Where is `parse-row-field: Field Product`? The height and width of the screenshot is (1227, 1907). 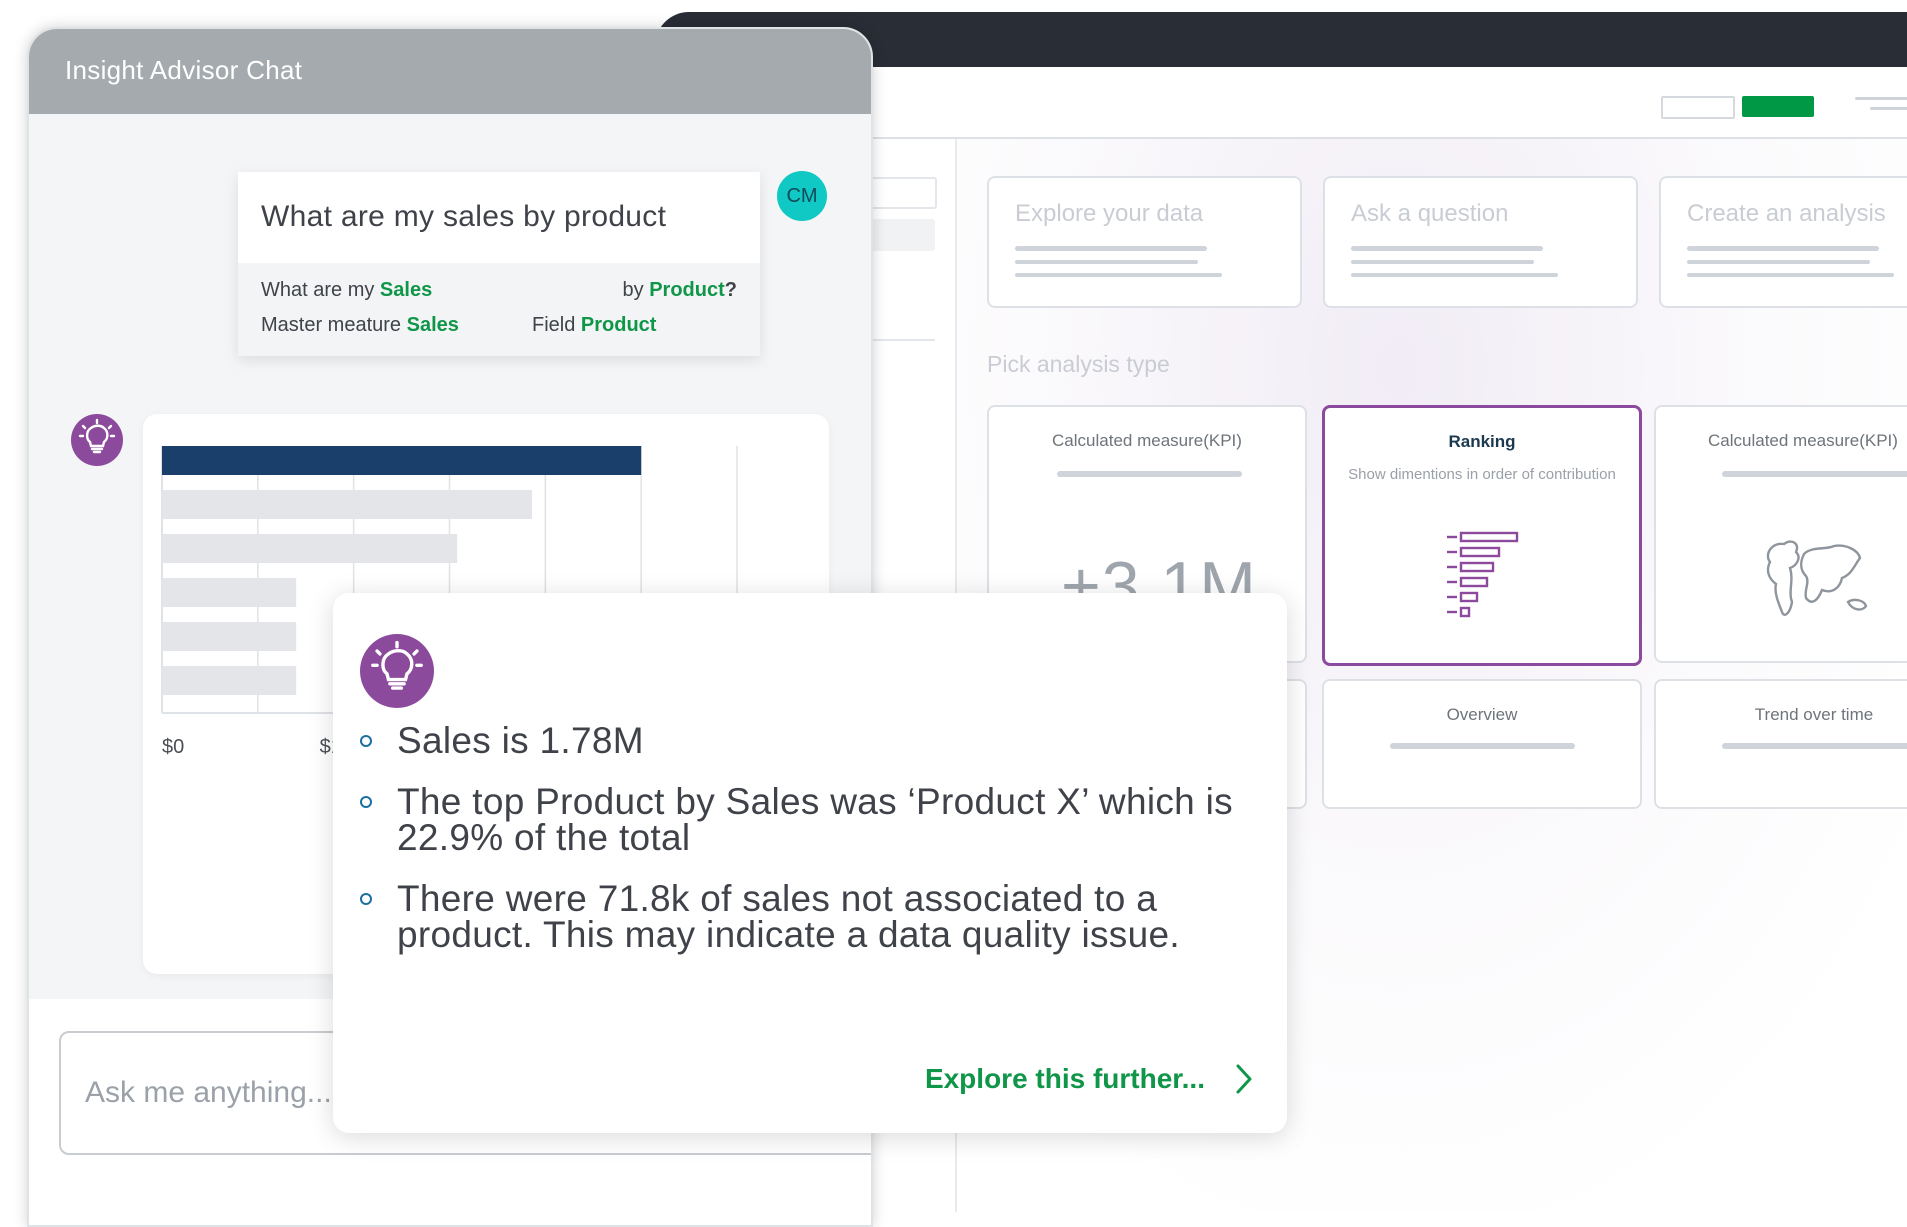
parse-row-field: Field Product is located at coordinates (594, 325).